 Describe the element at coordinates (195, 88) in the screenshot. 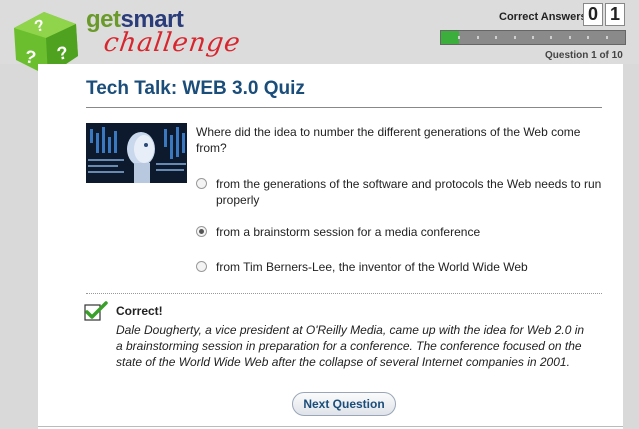

I see `page-title: Tech Talk: WEB 3.0 Quiz` at that location.